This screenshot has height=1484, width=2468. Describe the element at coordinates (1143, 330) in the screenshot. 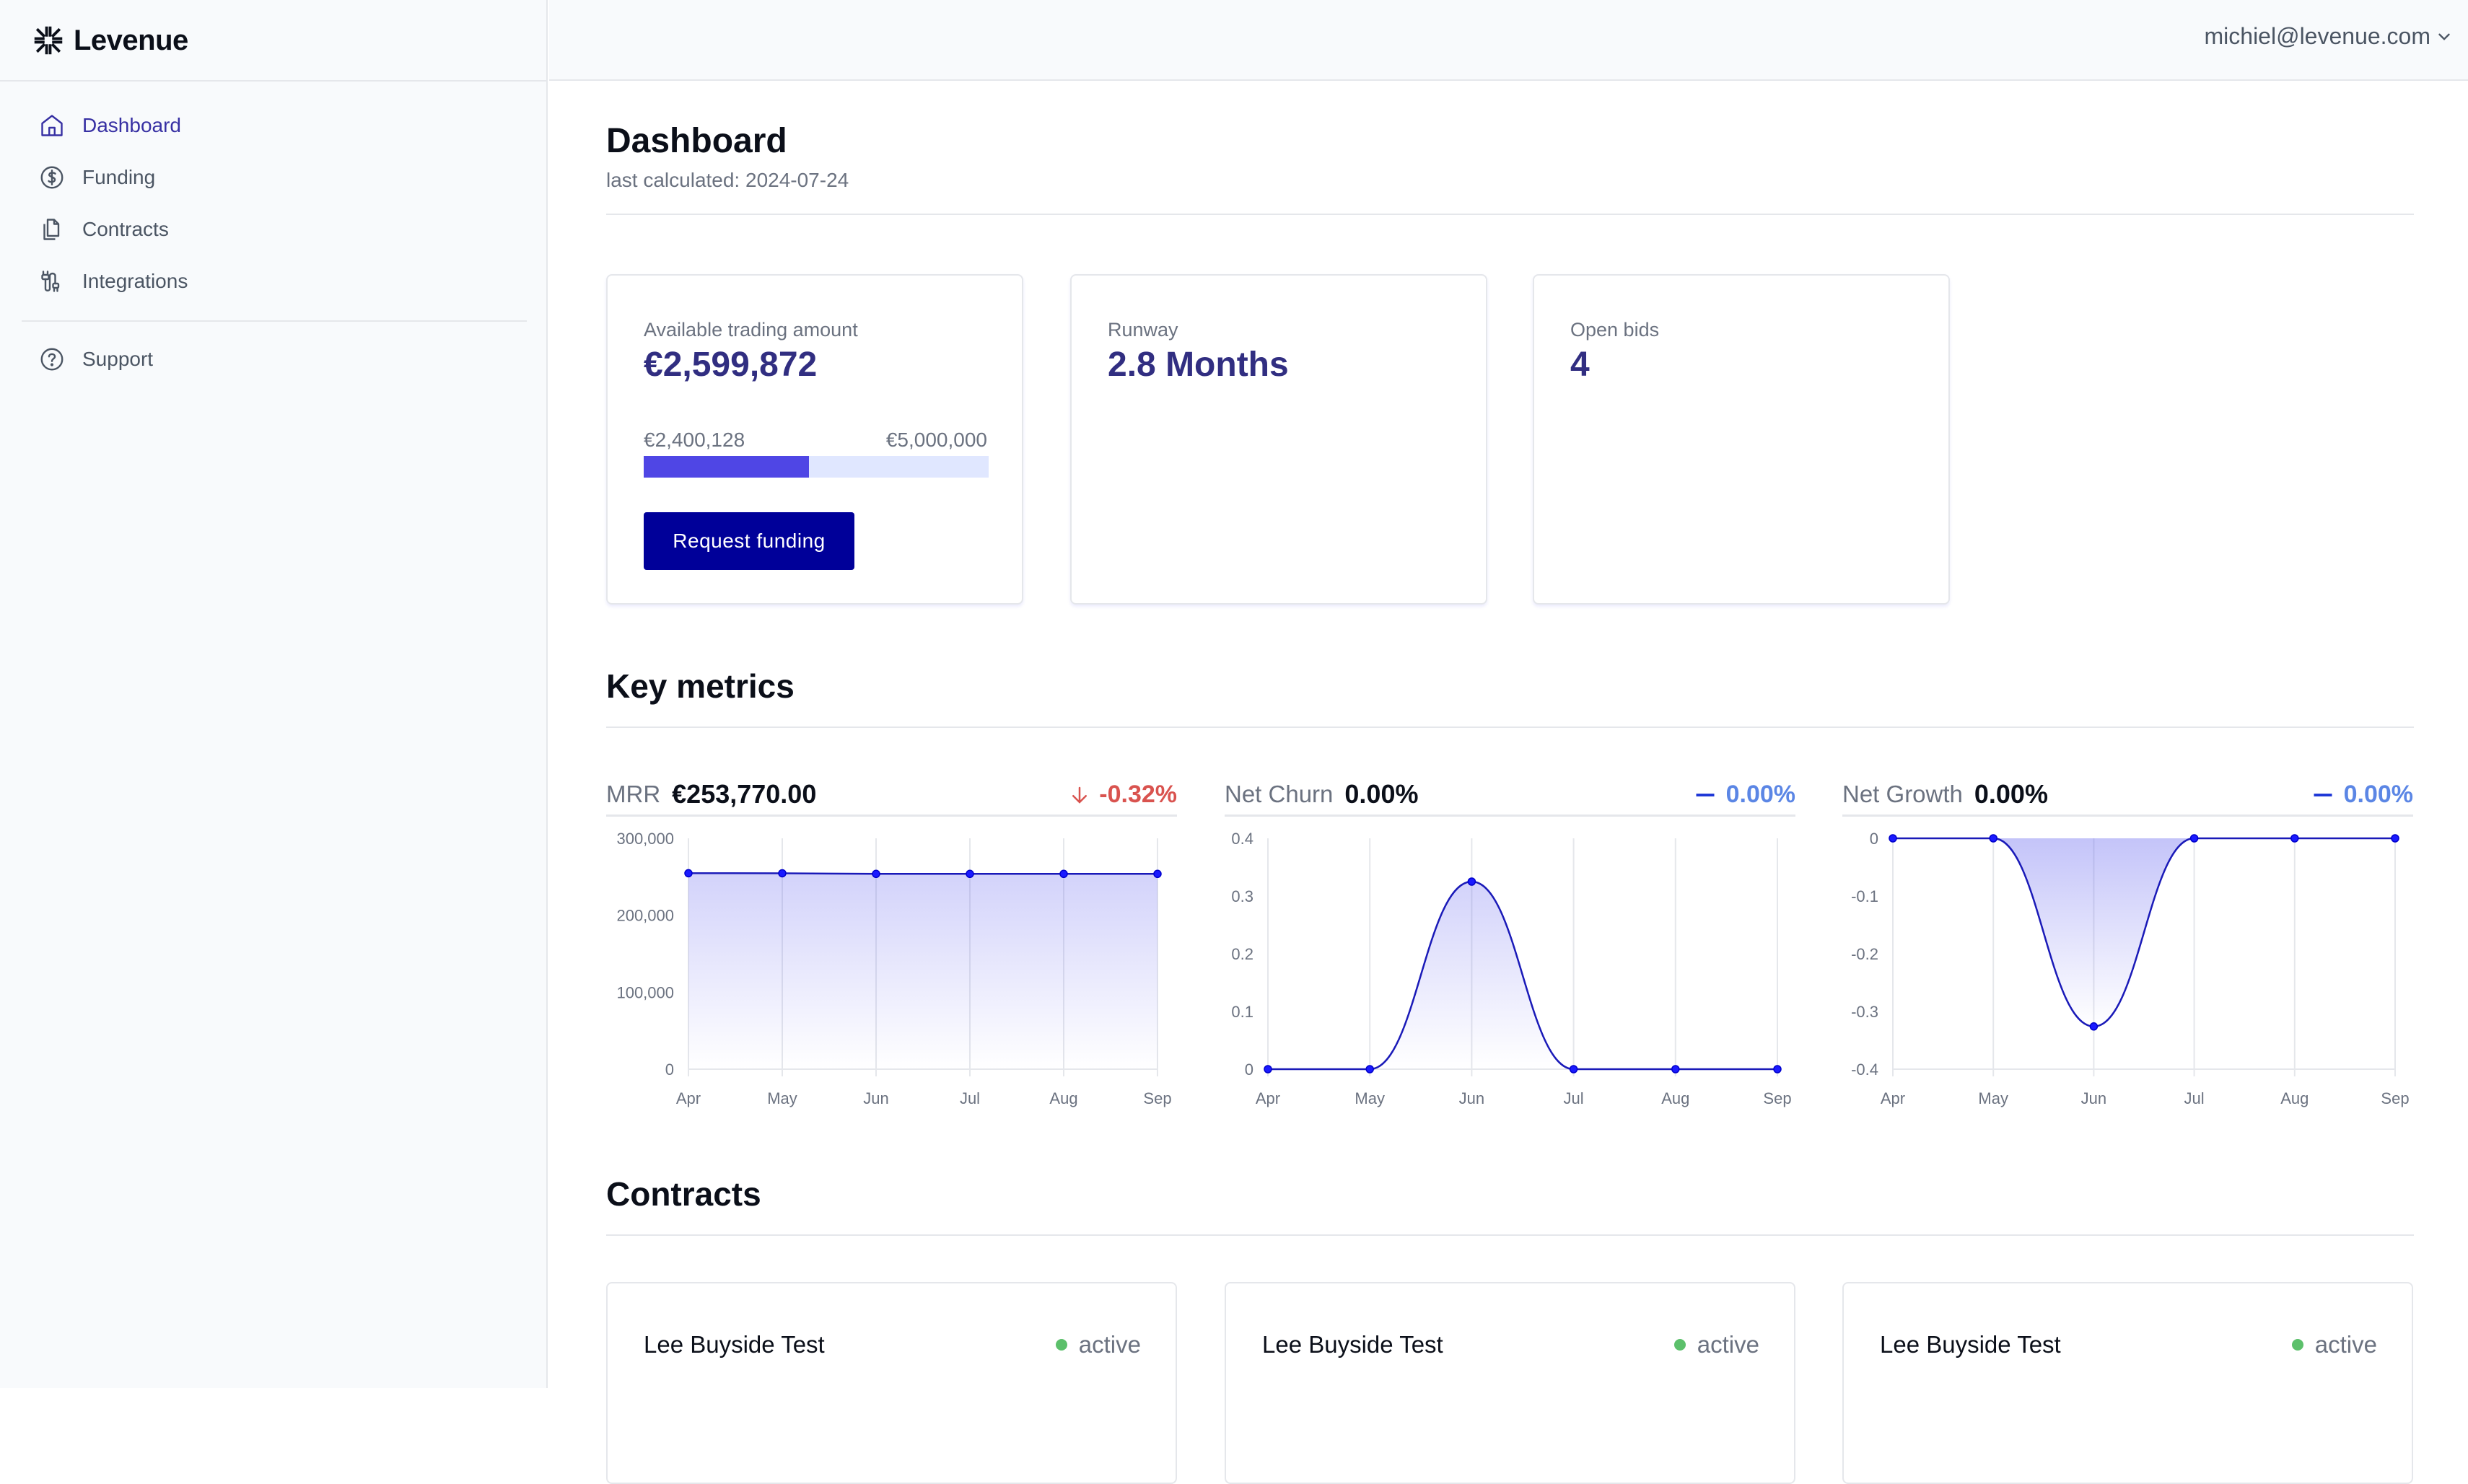

I see `card-label: Runway` at that location.